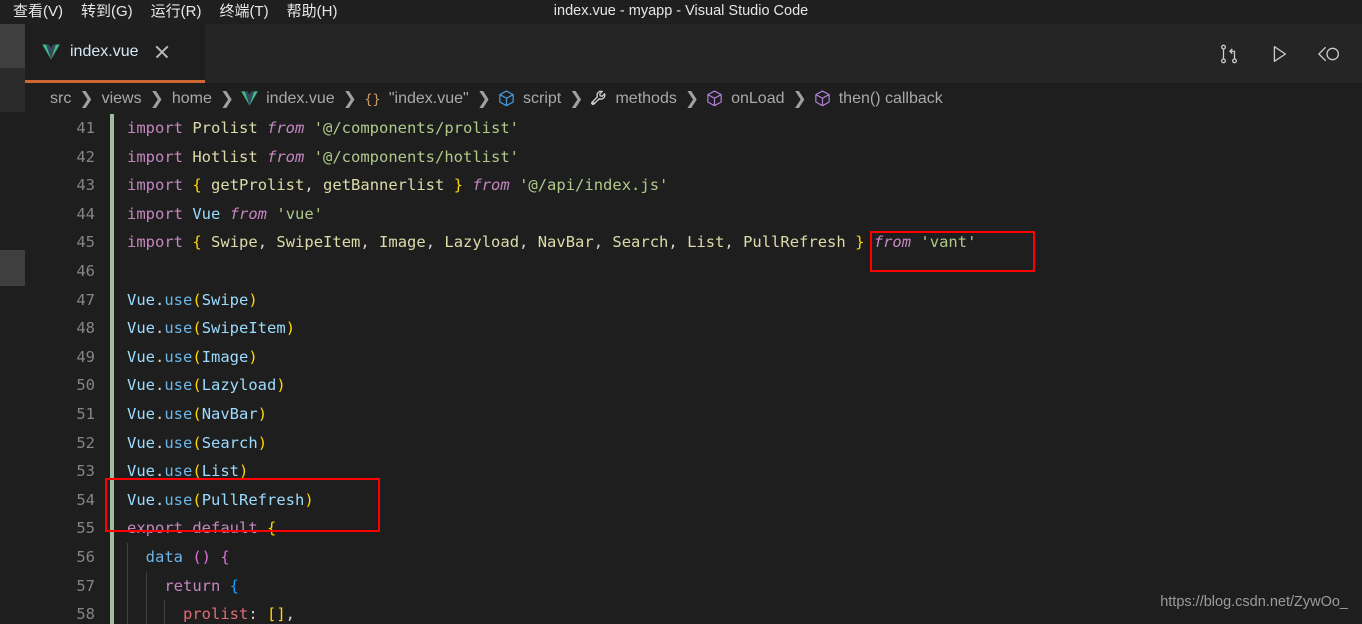 This screenshot has height=624, width=1362. What do you see at coordinates (693, 328) in the screenshot?
I see `code-line: 48 Vue.use(SwipeItem)` at bounding box center [693, 328].